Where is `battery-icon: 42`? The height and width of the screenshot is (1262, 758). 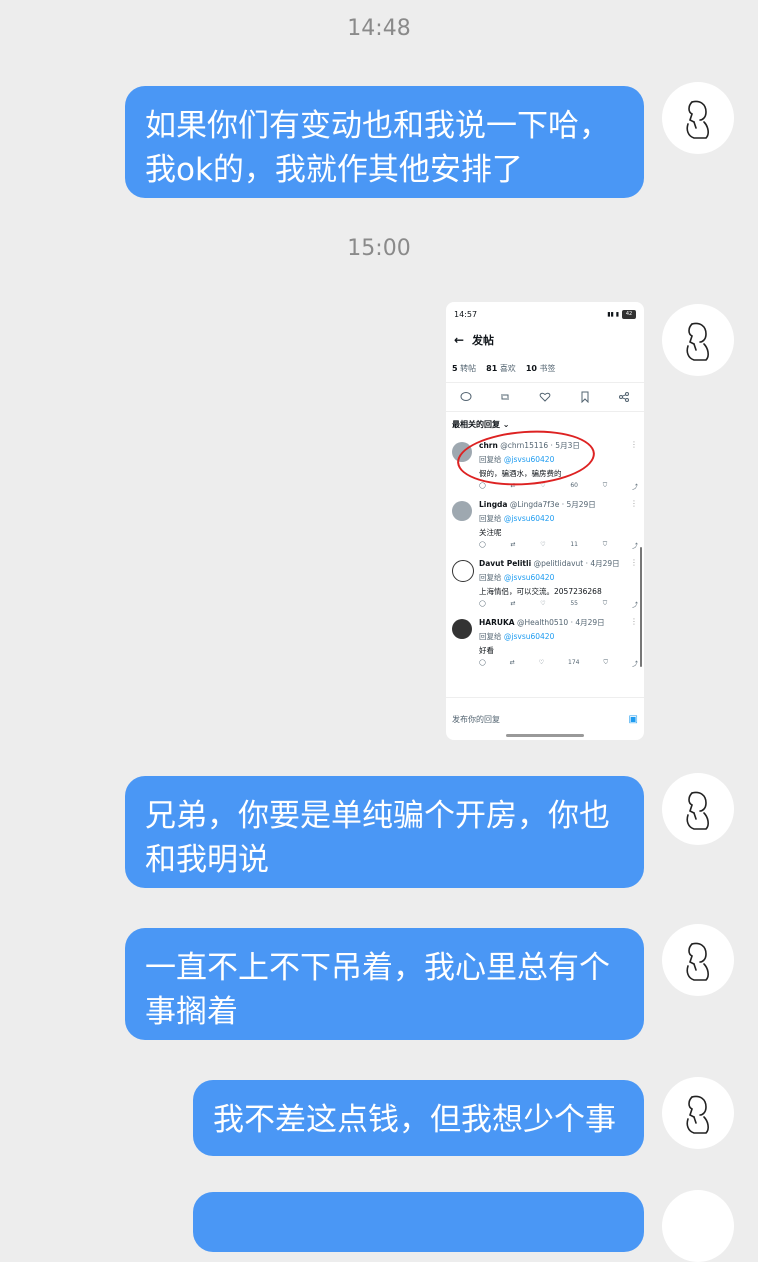
battery-icon: 42 is located at coordinates (629, 314).